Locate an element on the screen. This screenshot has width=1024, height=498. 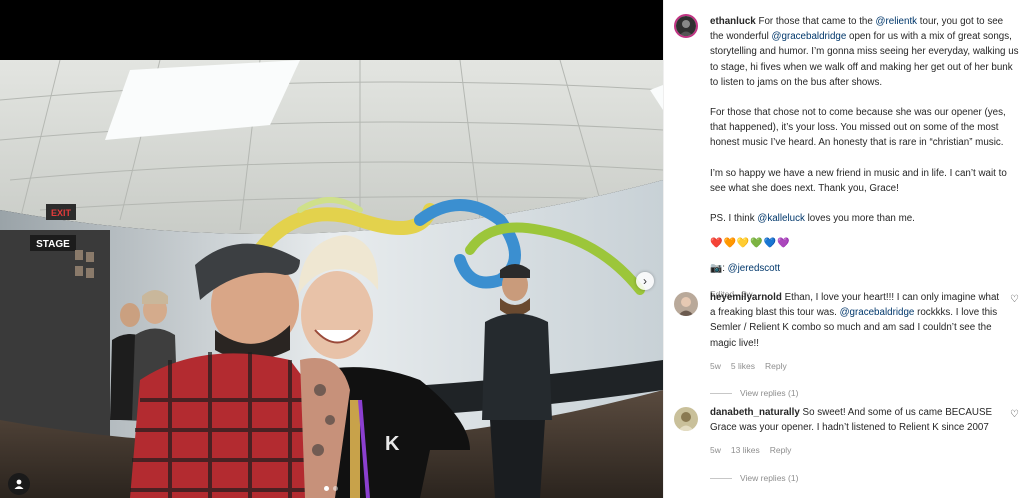
user-tag-icon is located at coordinates (19, 484).